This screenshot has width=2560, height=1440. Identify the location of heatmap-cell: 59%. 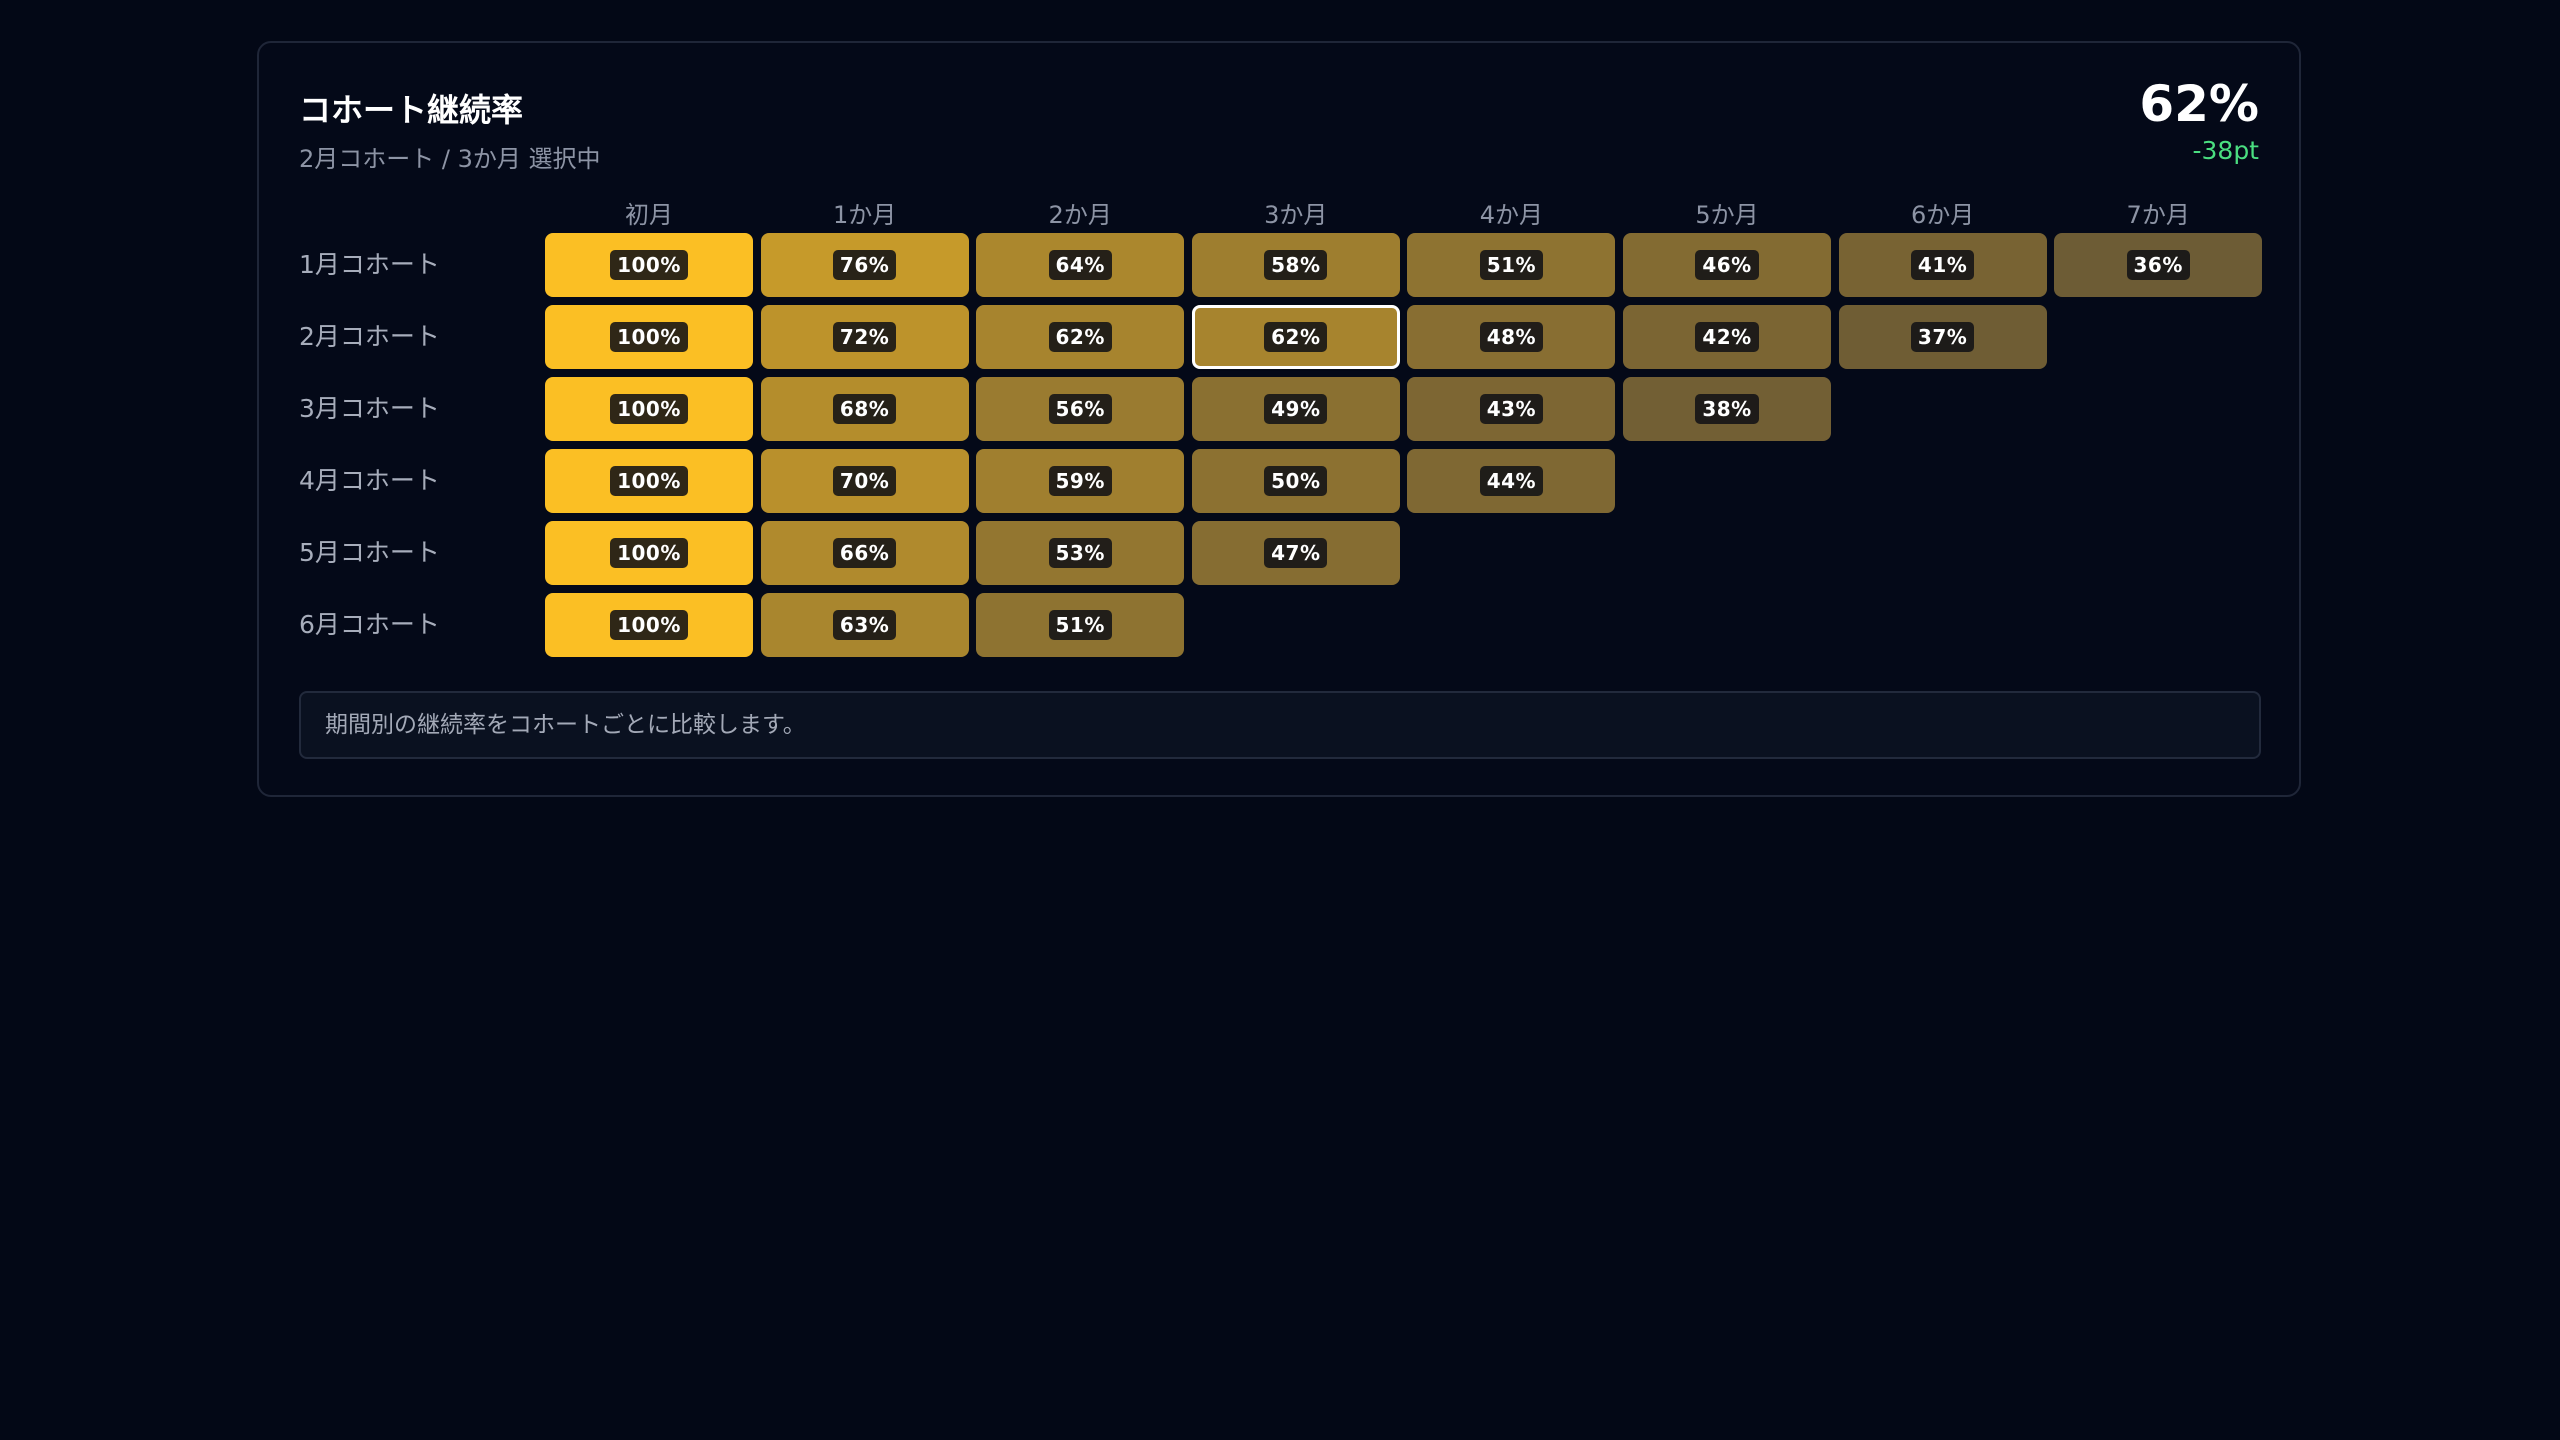
(1080, 481).